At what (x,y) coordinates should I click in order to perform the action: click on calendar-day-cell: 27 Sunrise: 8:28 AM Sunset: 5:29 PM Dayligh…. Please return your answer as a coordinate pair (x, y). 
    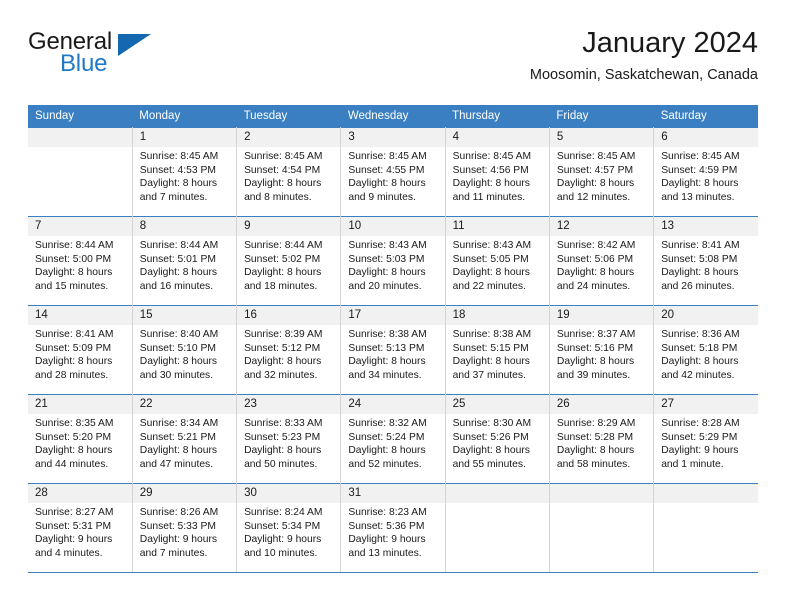
    Looking at the image, I should click on (705, 439).